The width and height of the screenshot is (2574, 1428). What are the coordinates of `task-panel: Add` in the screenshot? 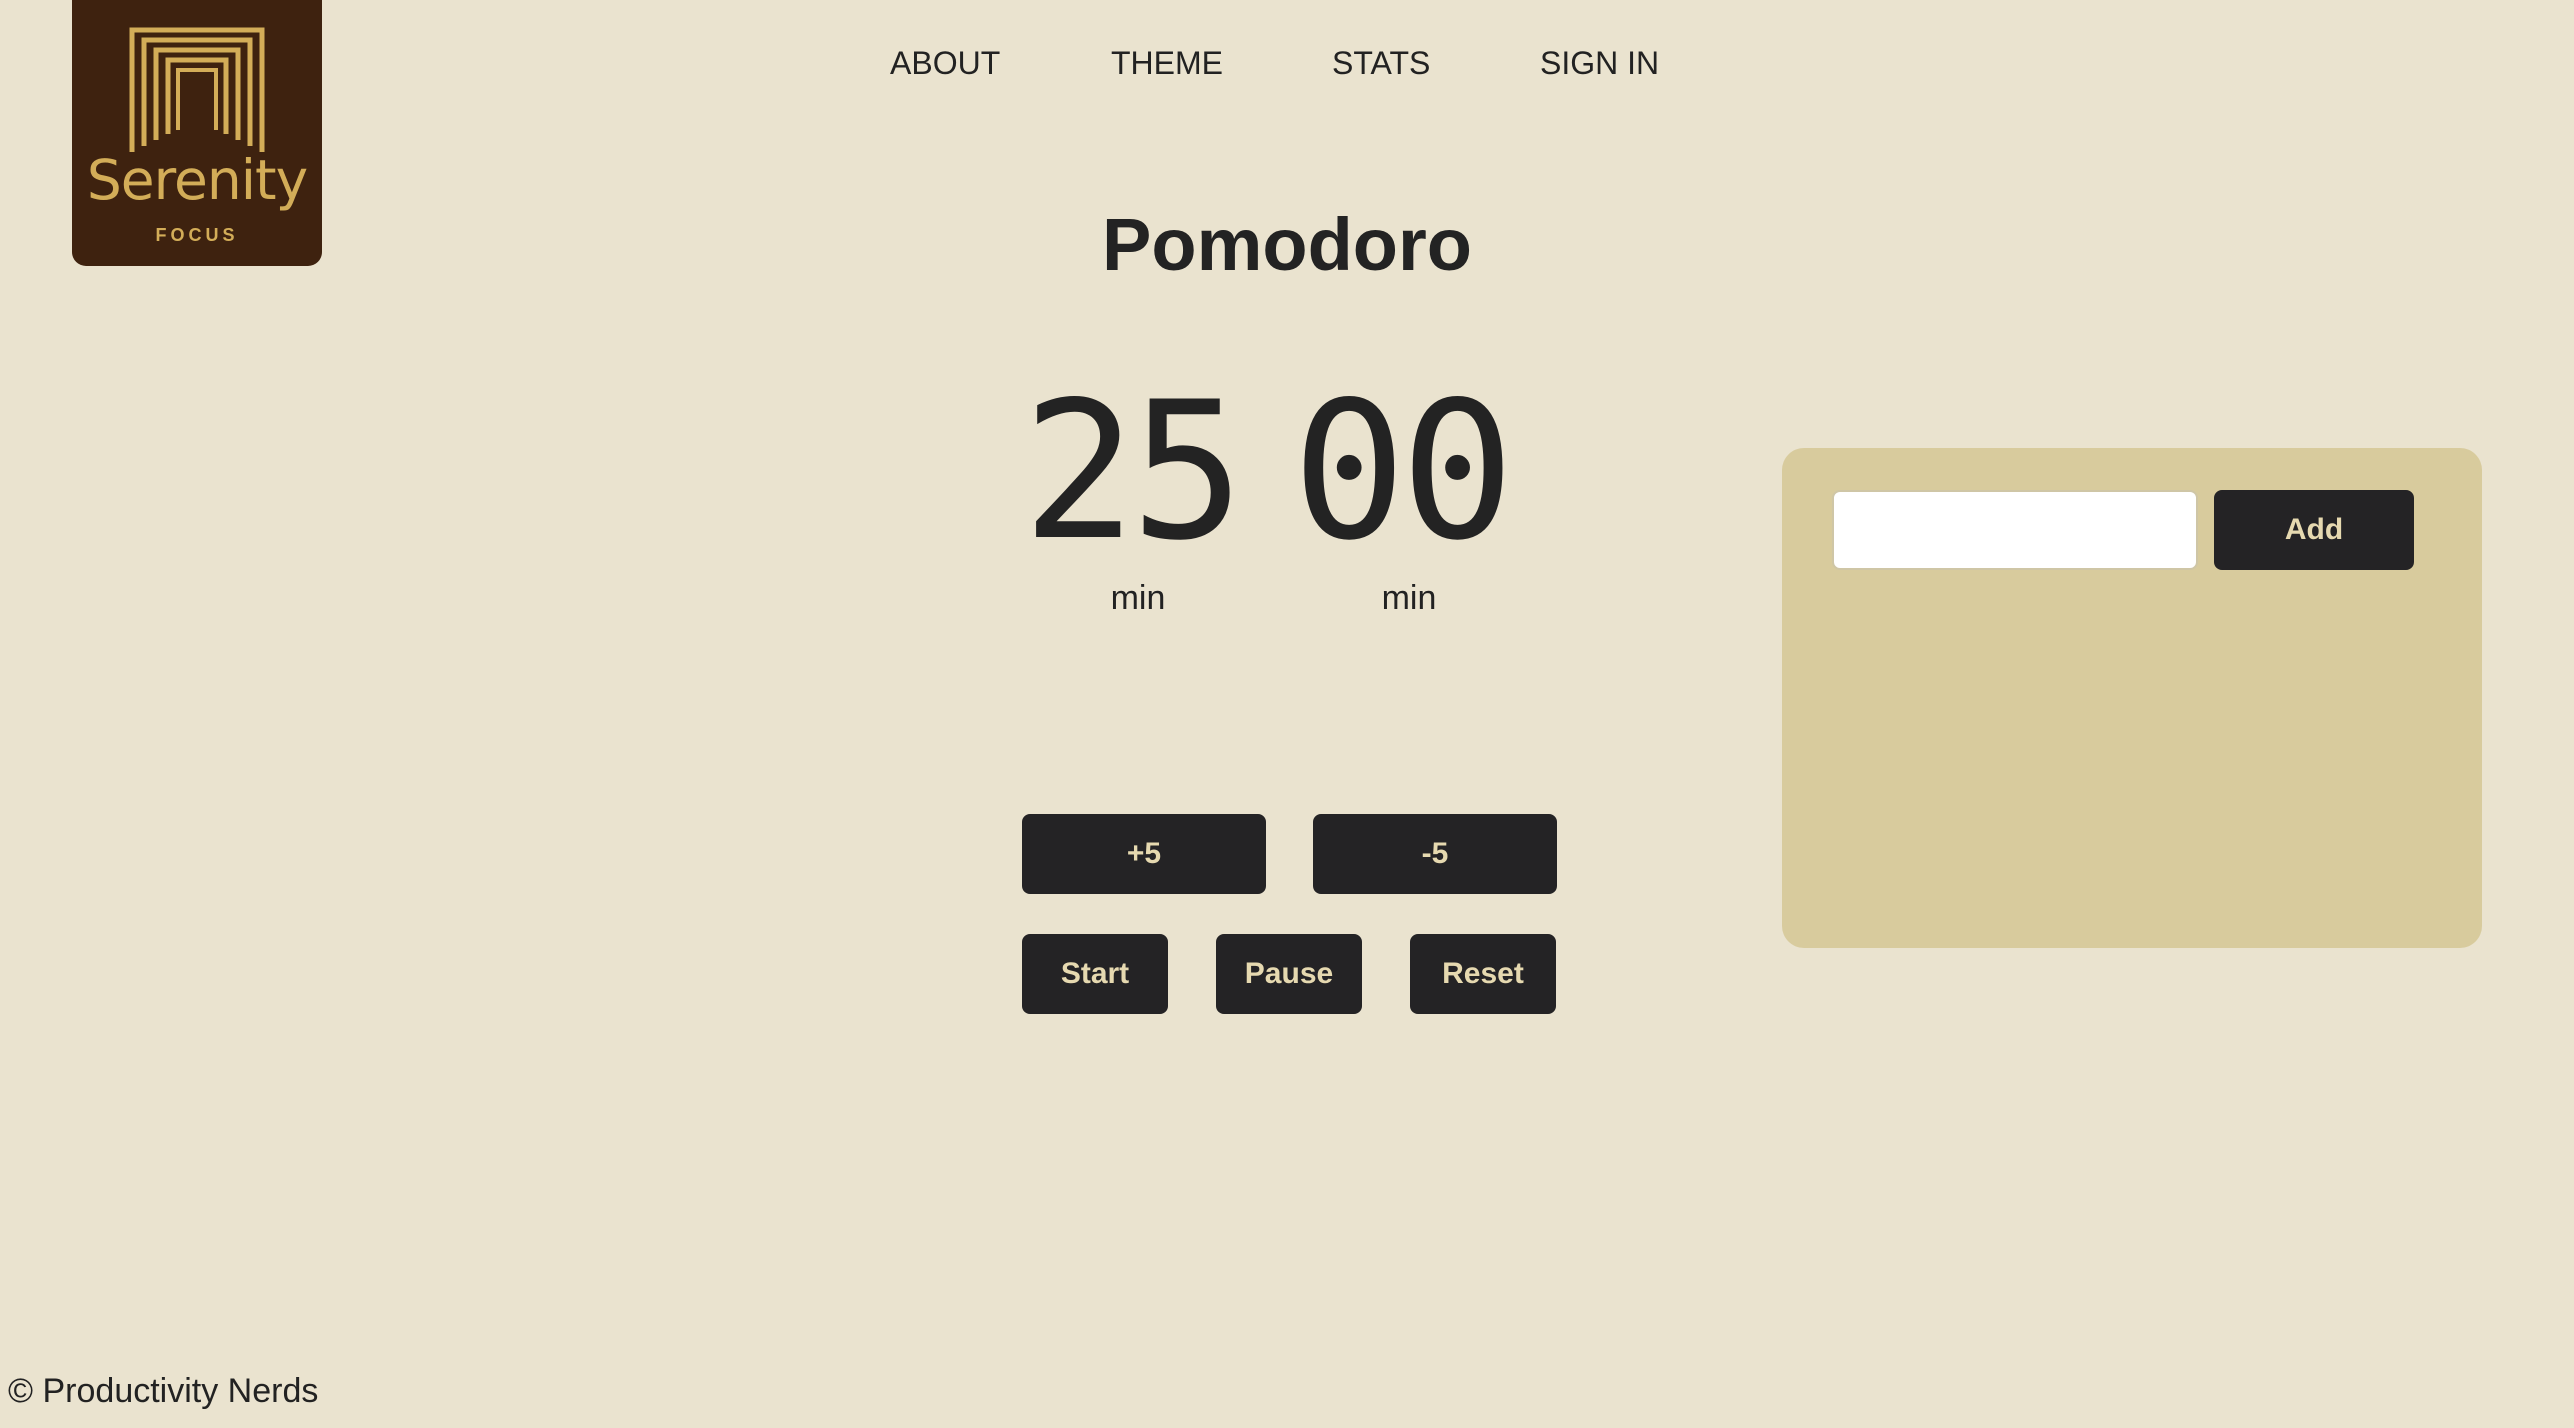 It's located at (2132, 698).